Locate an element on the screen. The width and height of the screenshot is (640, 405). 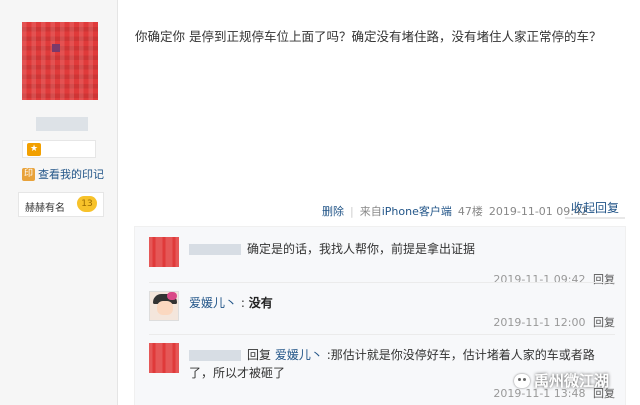
view-mark-link: 印 查看我的印记 is located at coordinates (63, 174).